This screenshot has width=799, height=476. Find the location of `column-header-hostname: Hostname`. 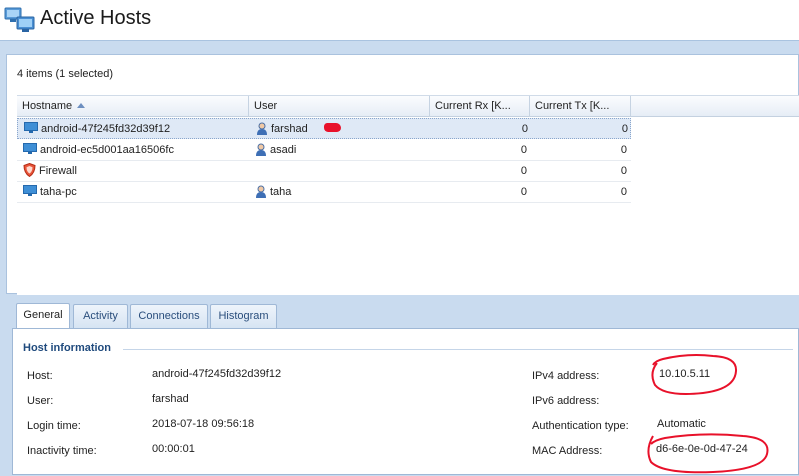

column-header-hostname: Hostname is located at coordinates (133, 106).